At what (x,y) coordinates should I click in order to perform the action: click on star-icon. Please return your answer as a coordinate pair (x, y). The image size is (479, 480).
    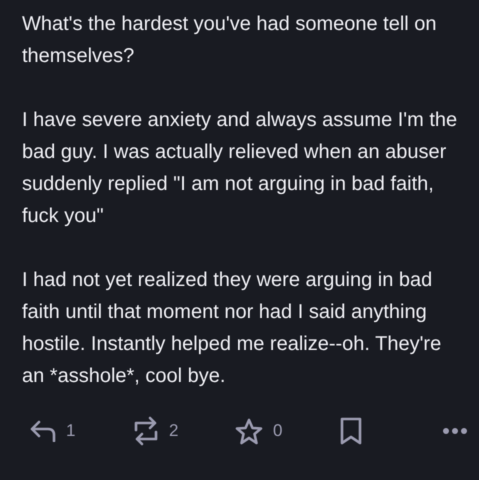
    Looking at the image, I should click on (249, 431).